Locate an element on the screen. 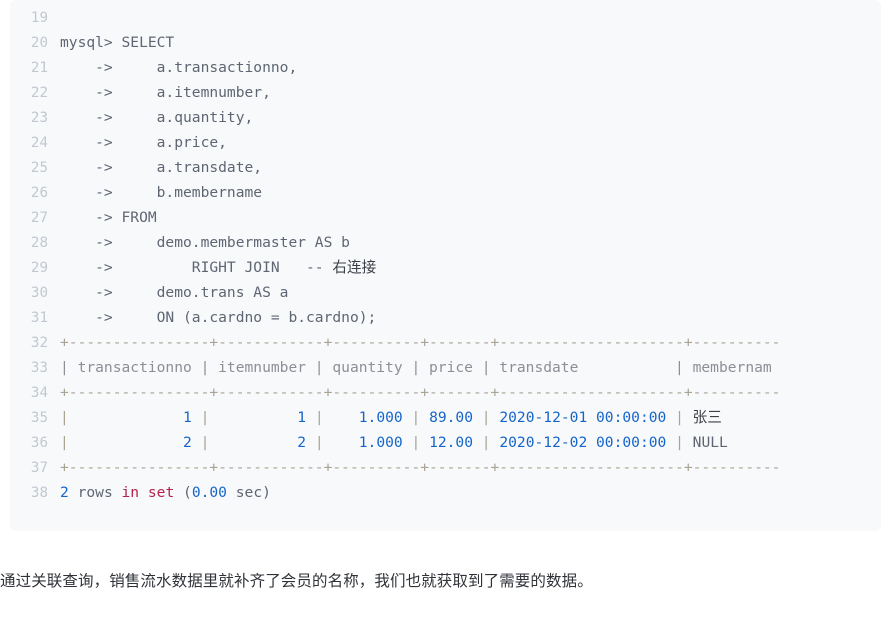 The width and height of the screenshot is (881, 620). code-line: 20 mysql> SELECT is located at coordinates (395, 42).